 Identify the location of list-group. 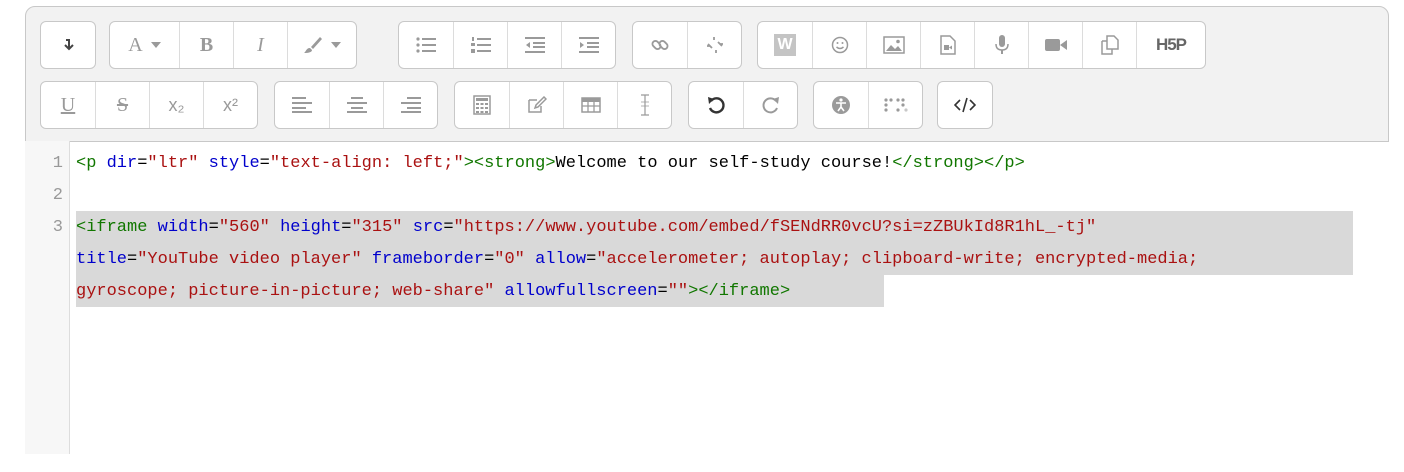
(507, 45).